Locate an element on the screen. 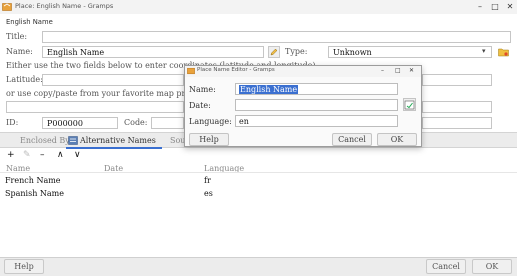 This screenshot has width=517, height=276. title-label: Title: is located at coordinates (17, 36).